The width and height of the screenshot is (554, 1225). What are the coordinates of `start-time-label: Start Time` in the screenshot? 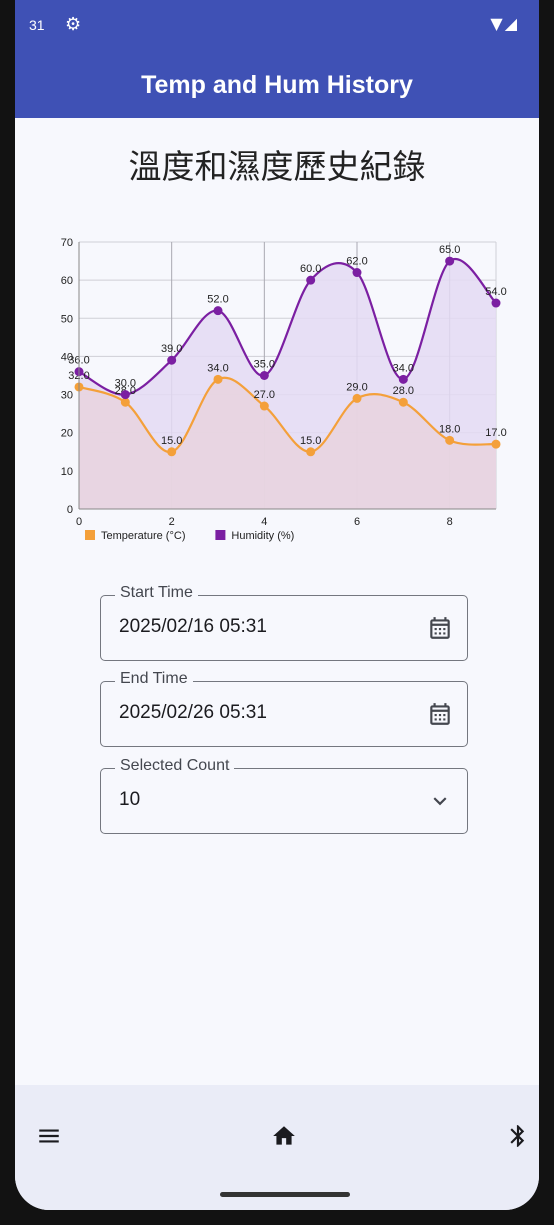 It's located at (156, 593).